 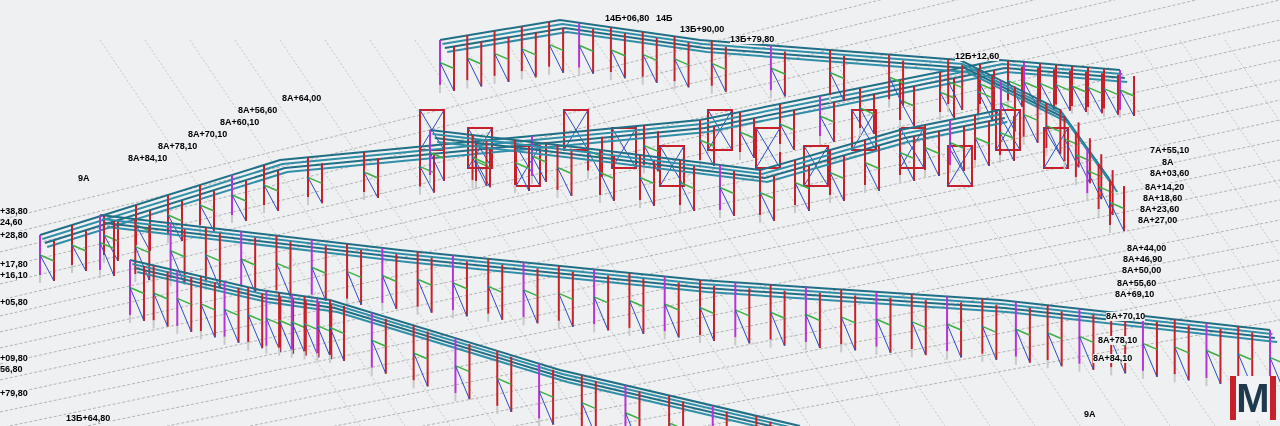 I want to click on grid-axis-label: 8A+03,60, so click(x=1170, y=173).